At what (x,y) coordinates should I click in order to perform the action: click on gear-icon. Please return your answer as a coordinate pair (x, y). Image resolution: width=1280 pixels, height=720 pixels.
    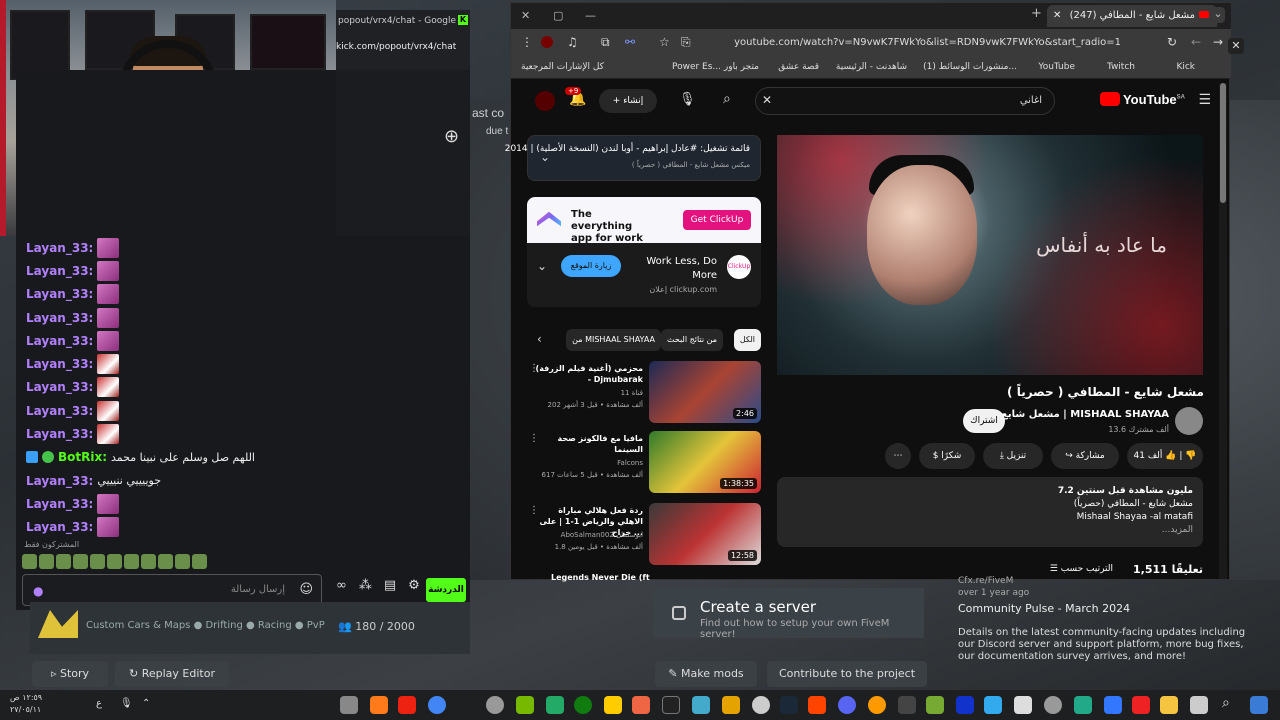
    Looking at the image, I should click on (761, 705).